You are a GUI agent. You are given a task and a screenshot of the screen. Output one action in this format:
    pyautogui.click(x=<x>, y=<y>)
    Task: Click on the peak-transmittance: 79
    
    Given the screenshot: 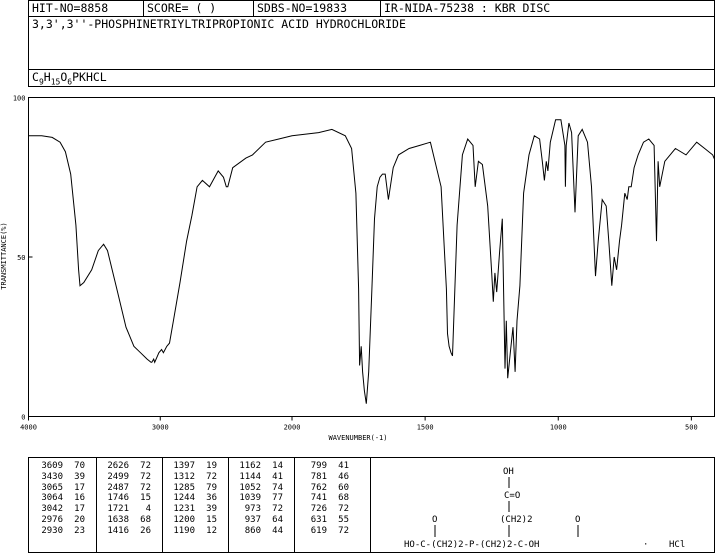 What is the action you would take?
    pyautogui.click(x=211, y=487)
    